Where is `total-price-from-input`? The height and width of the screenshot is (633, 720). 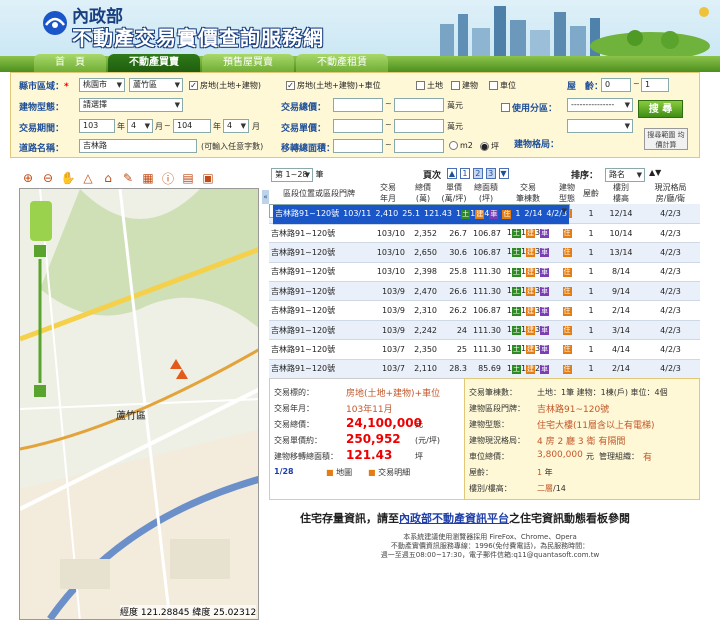 total-price-from-input is located at coordinates (358, 105).